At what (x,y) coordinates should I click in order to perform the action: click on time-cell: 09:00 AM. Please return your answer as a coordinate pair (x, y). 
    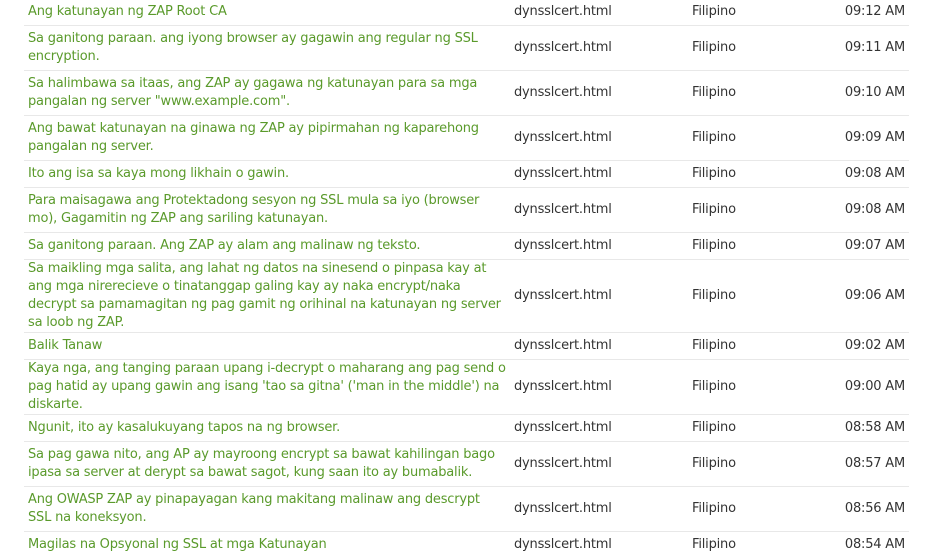
    Looking at the image, I should click on (862, 387).